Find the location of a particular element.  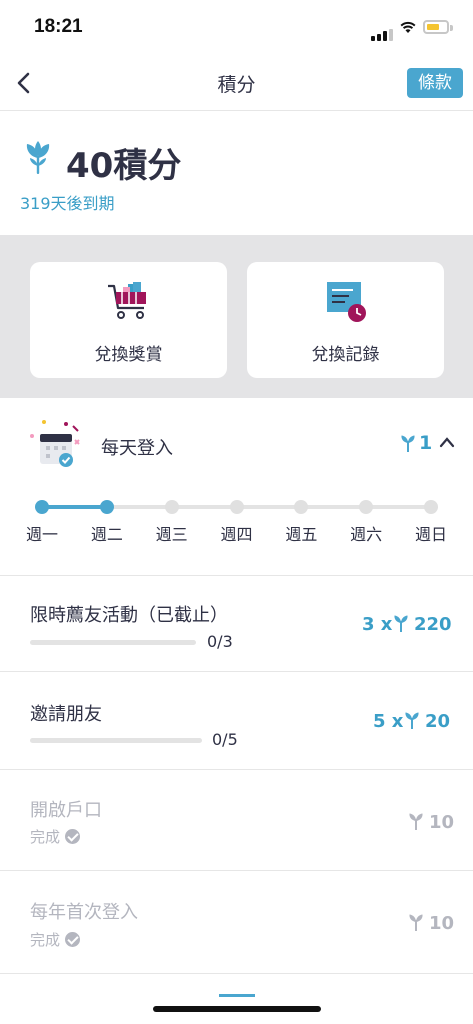

task-invite-points: 20 is located at coordinates (438, 721).